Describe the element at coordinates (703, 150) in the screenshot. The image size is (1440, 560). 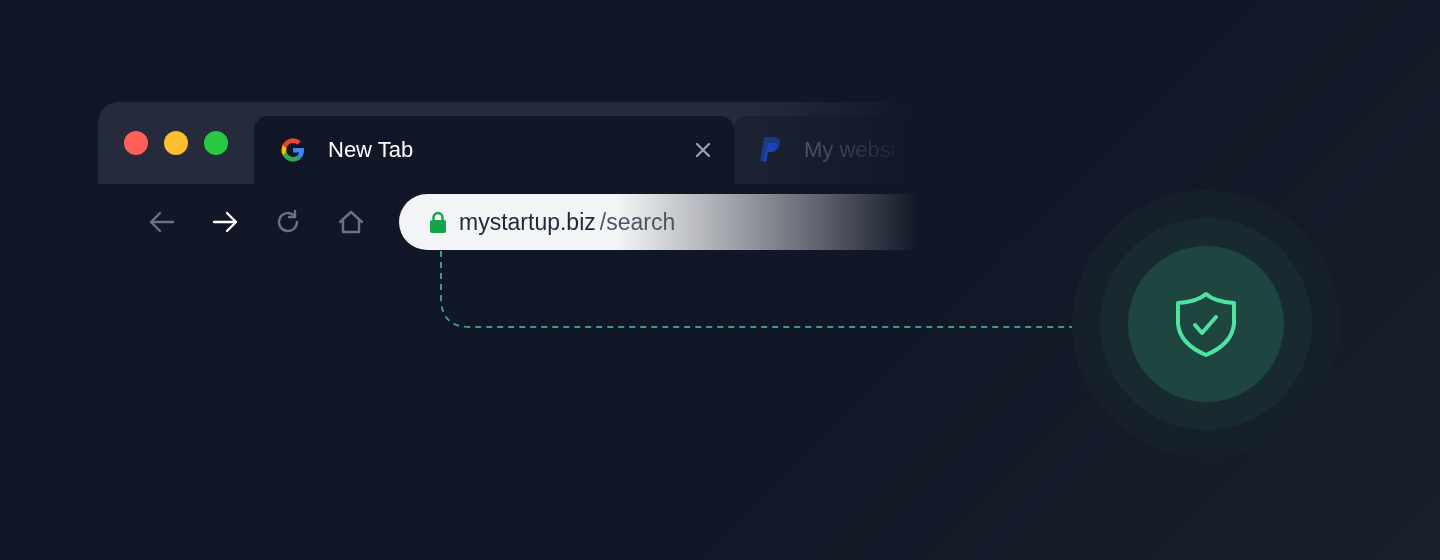
I see `close-icon` at that location.